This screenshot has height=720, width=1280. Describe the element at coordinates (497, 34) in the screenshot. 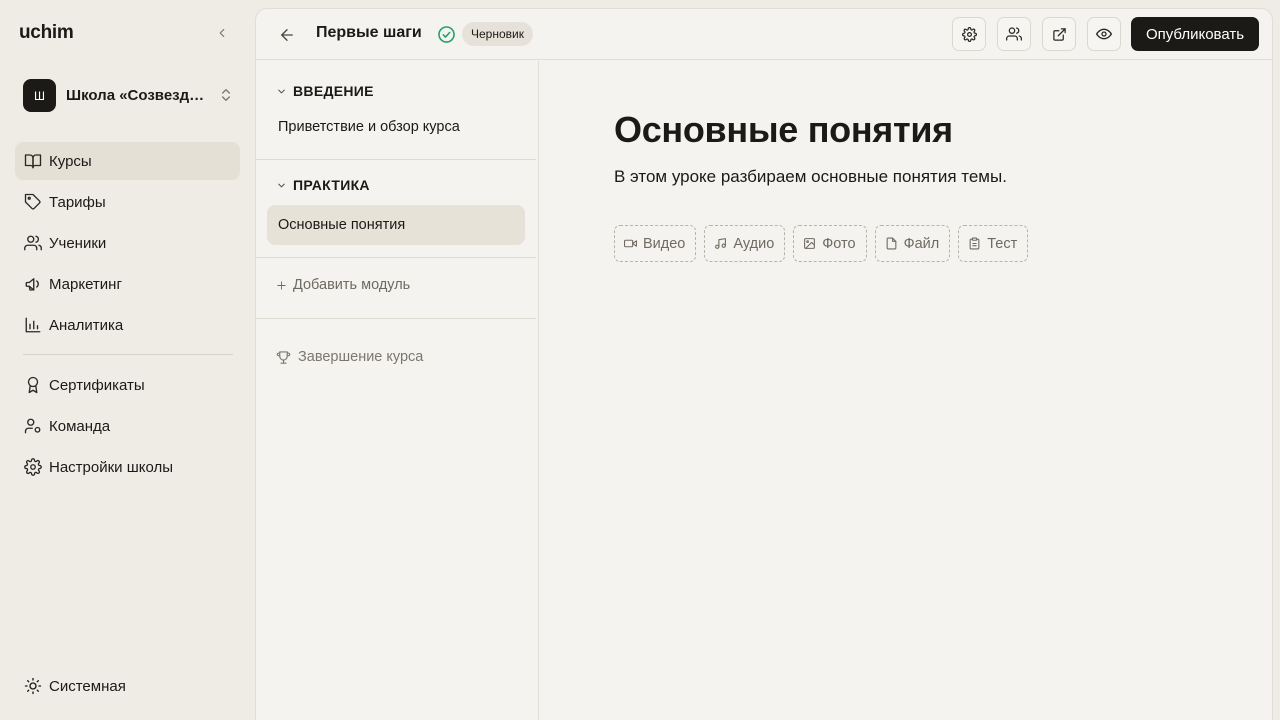

I see `status-badge: Черновик` at that location.